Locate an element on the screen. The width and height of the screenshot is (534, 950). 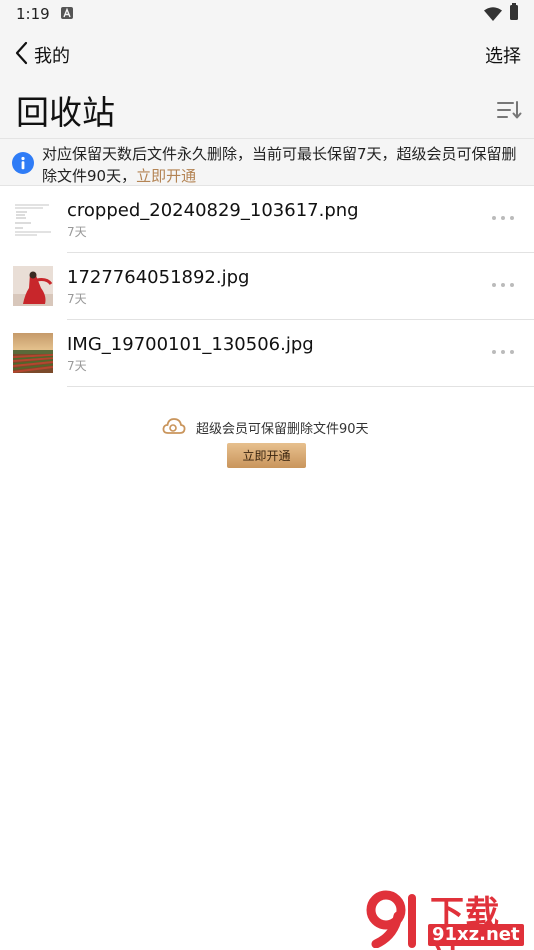
sort-button is located at coordinates (509, 112).